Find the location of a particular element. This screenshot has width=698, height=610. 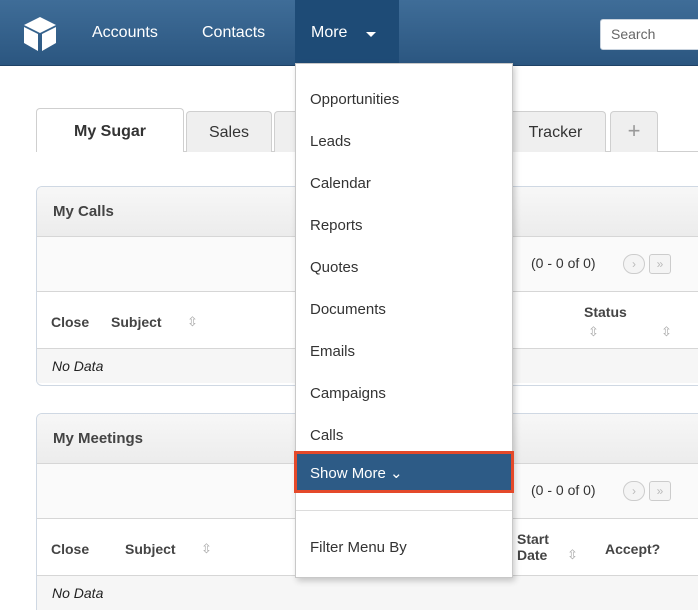

menu-item-calls: Calls is located at coordinates (326, 435).